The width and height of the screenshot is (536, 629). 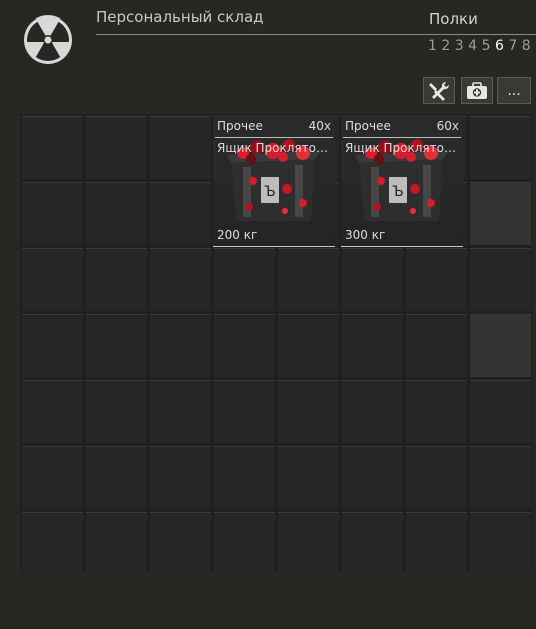 What do you see at coordinates (461, 46) in the screenshot?
I see `shelf-tab-3: 3` at bounding box center [461, 46].